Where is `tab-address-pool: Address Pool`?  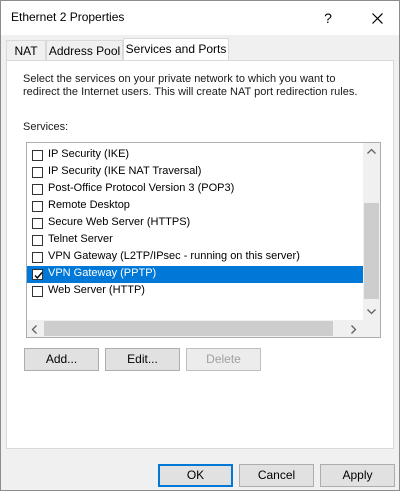 tab-address-pool: Address Pool is located at coordinates (84, 50).